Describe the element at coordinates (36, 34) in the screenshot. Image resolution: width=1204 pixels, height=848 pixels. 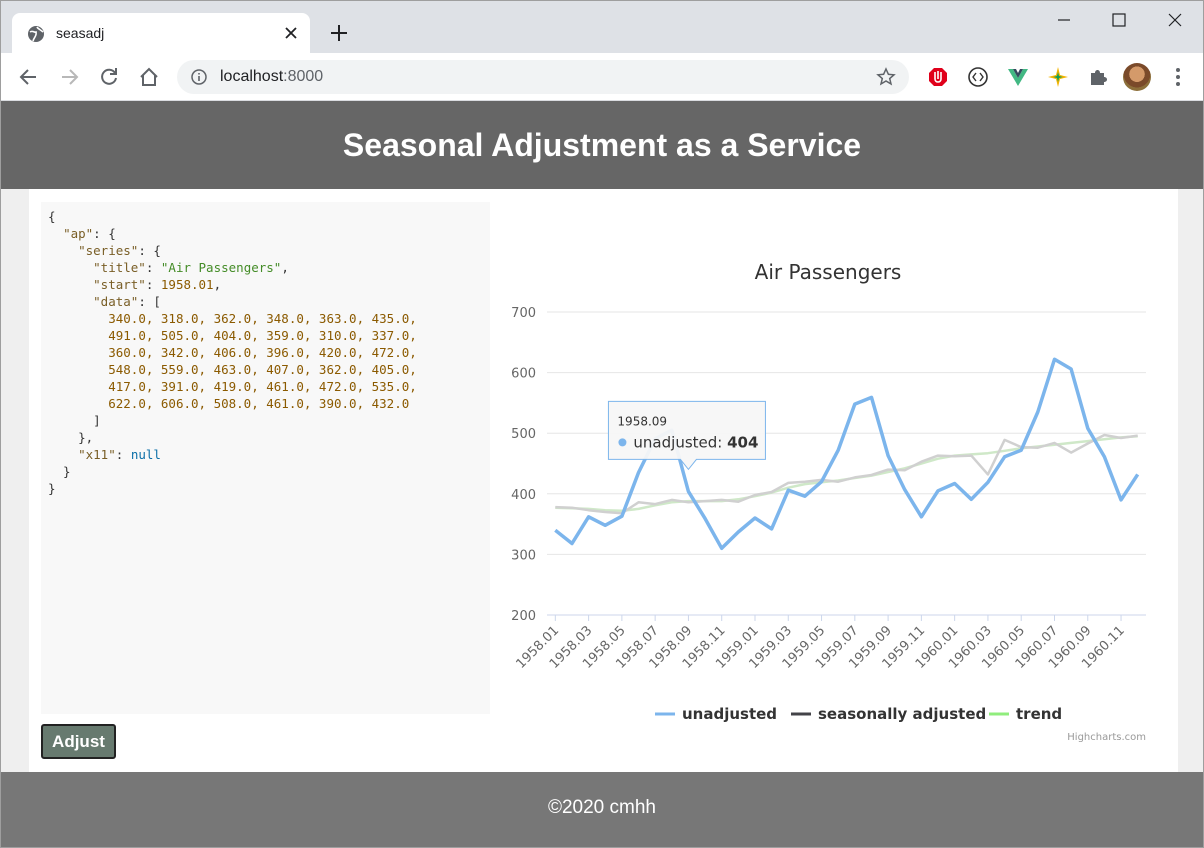
I see `globe-icon` at that location.